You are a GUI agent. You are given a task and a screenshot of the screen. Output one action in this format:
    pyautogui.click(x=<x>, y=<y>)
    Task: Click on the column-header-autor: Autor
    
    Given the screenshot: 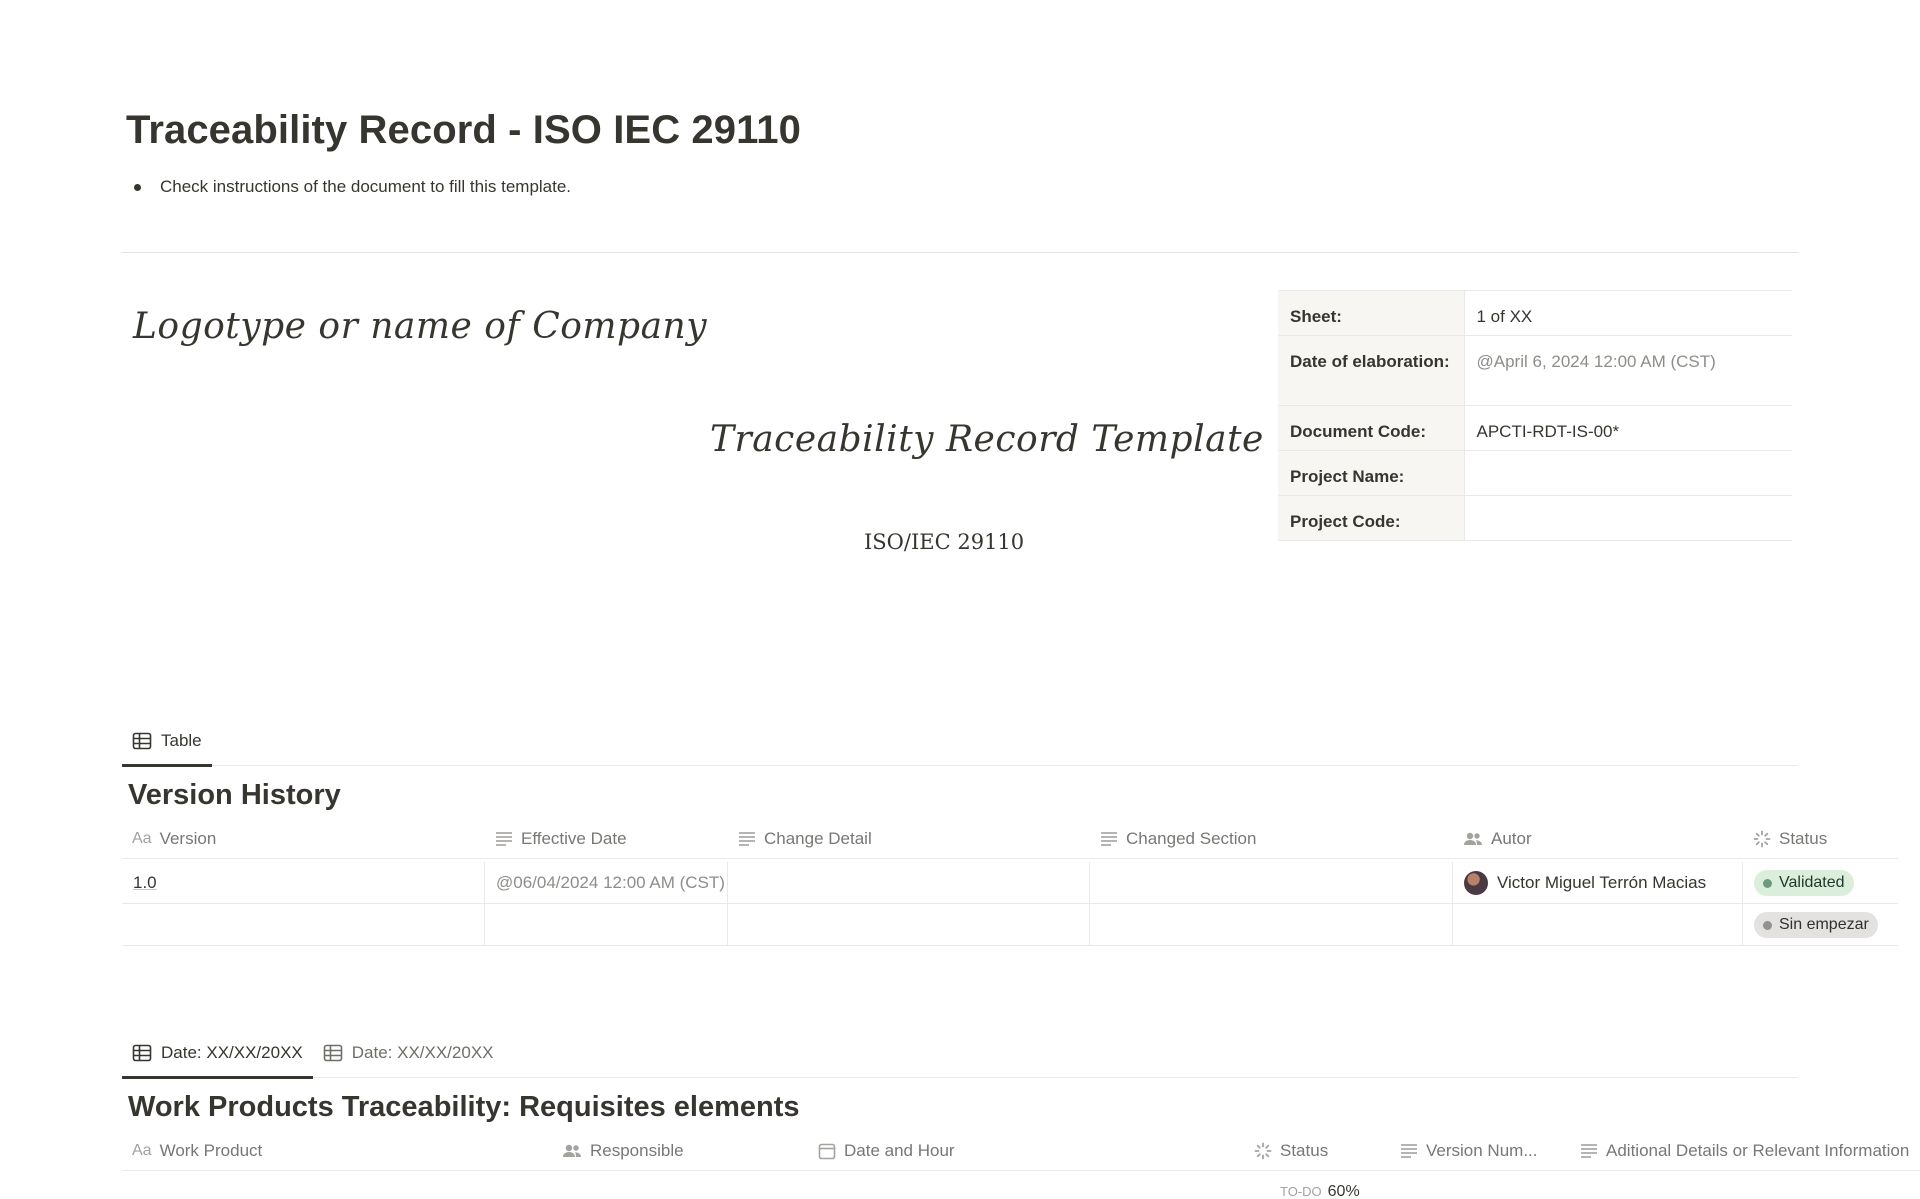 What is the action you would take?
    pyautogui.click(x=1598, y=839)
    